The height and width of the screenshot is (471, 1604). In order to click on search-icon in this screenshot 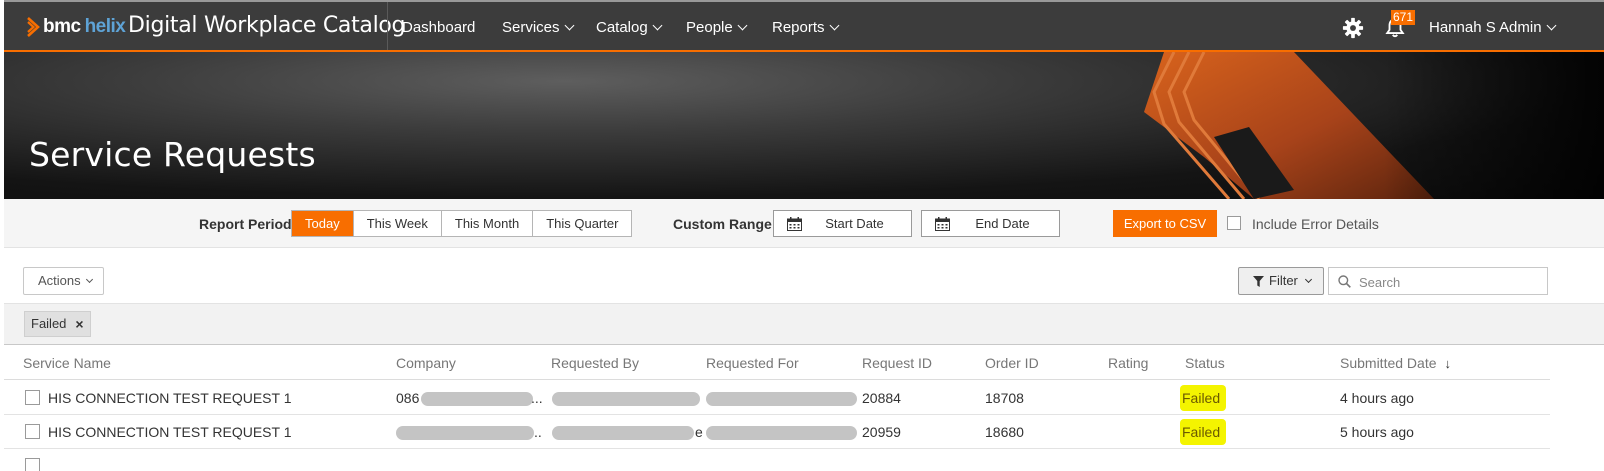, I will do `click(1344, 281)`.